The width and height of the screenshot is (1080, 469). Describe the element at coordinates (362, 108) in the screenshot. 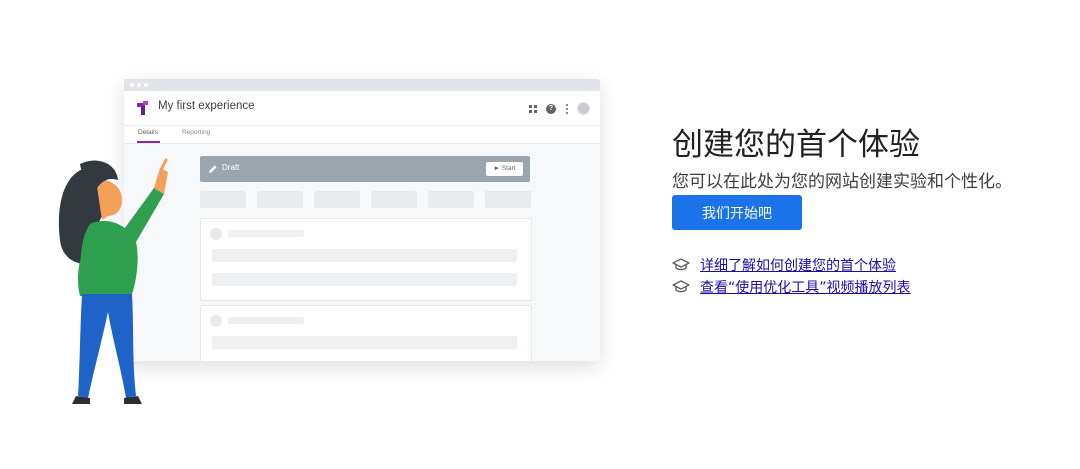

I see `window-header: My first experience ?` at that location.